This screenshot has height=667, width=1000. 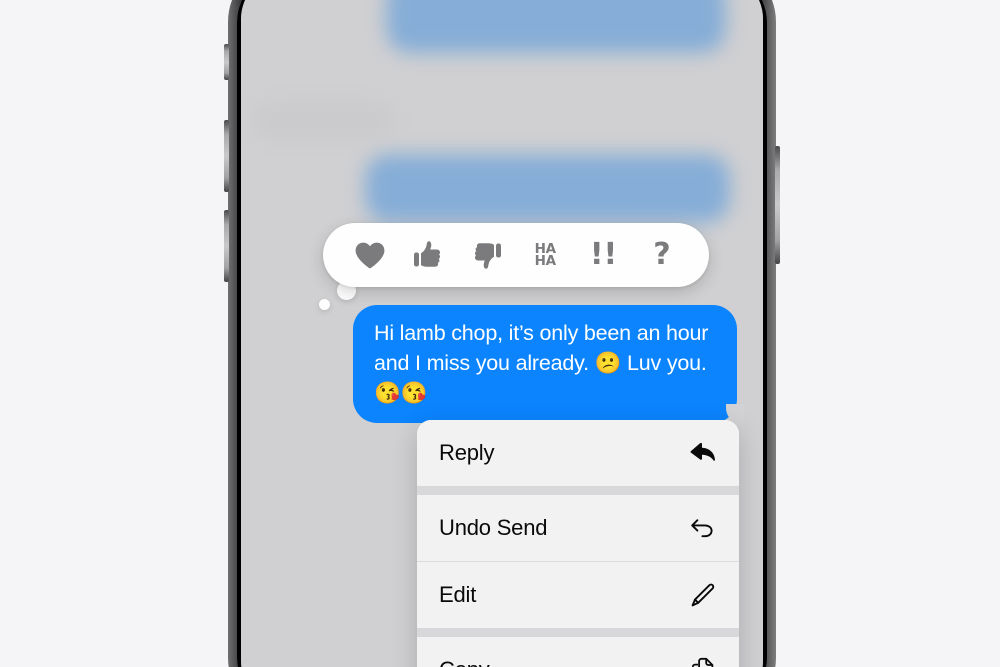 What do you see at coordinates (464, 662) in the screenshot?
I see `menu-item-copy-label: Copy` at bounding box center [464, 662].